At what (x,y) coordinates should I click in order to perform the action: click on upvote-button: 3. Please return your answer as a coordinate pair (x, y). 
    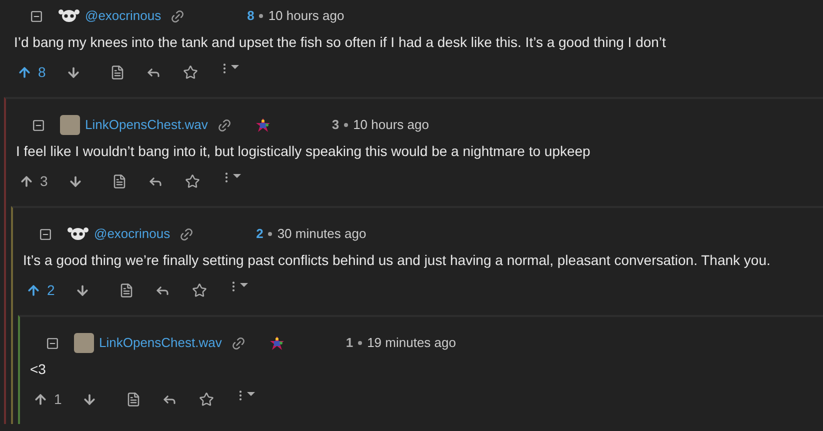
    Looking at the image, I should click on (33, 181).